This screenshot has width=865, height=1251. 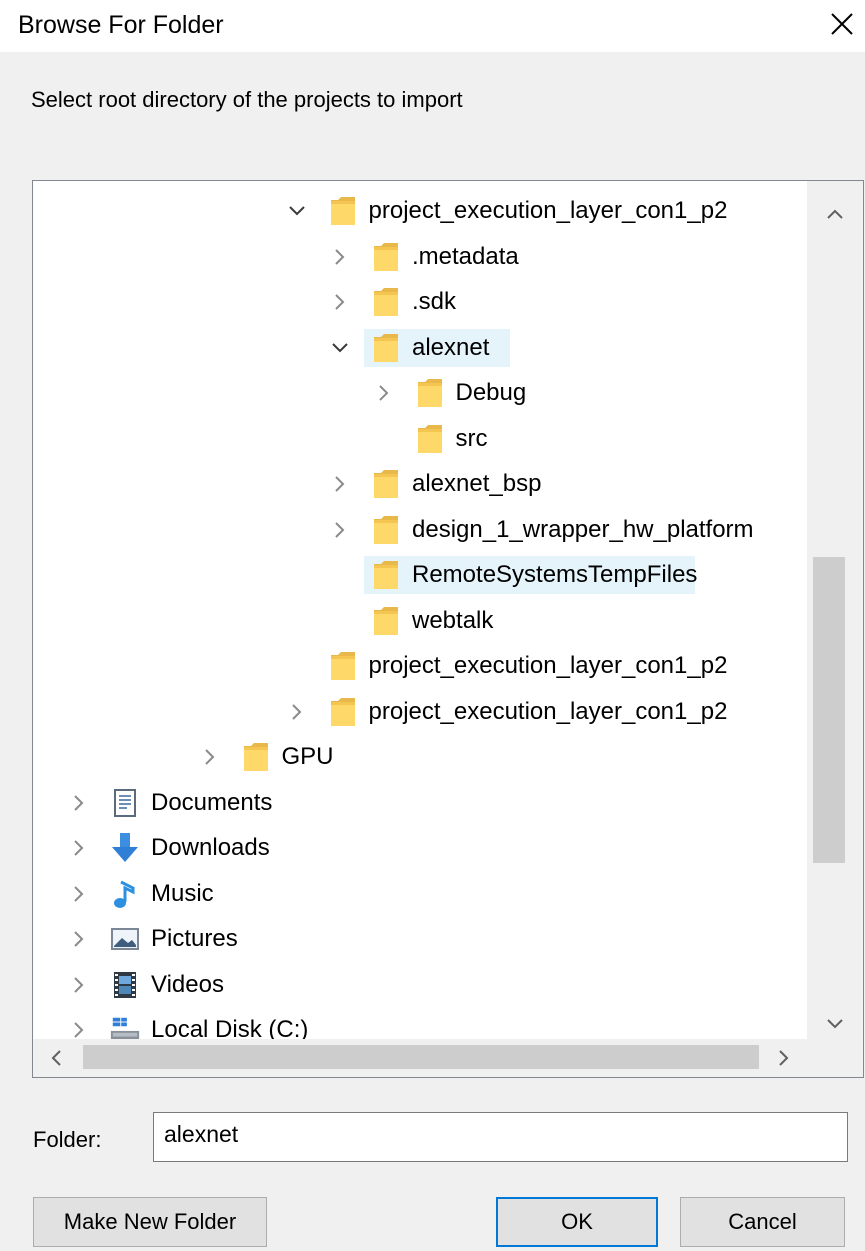 What do you see at coordinates (194, 938) in the screenshot?
I see `tree-item-label: Pictures` at bounding box center [194, 938].